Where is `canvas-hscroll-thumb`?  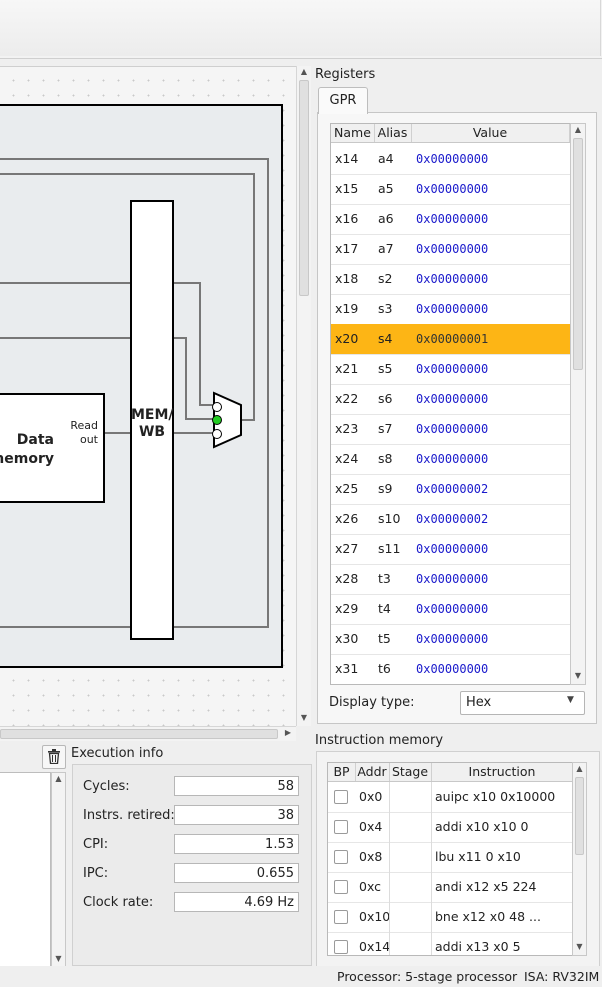
canvas-hscroll-thumb is located at coordinates (139, 734).